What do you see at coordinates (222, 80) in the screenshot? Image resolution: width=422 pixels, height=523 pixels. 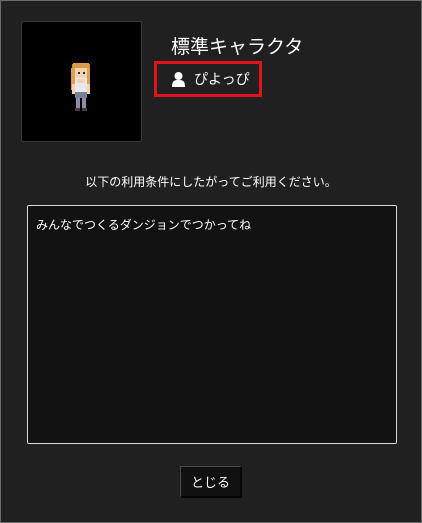 I see `author-name: ぴよっぴ` at bounding box center [222, 80].